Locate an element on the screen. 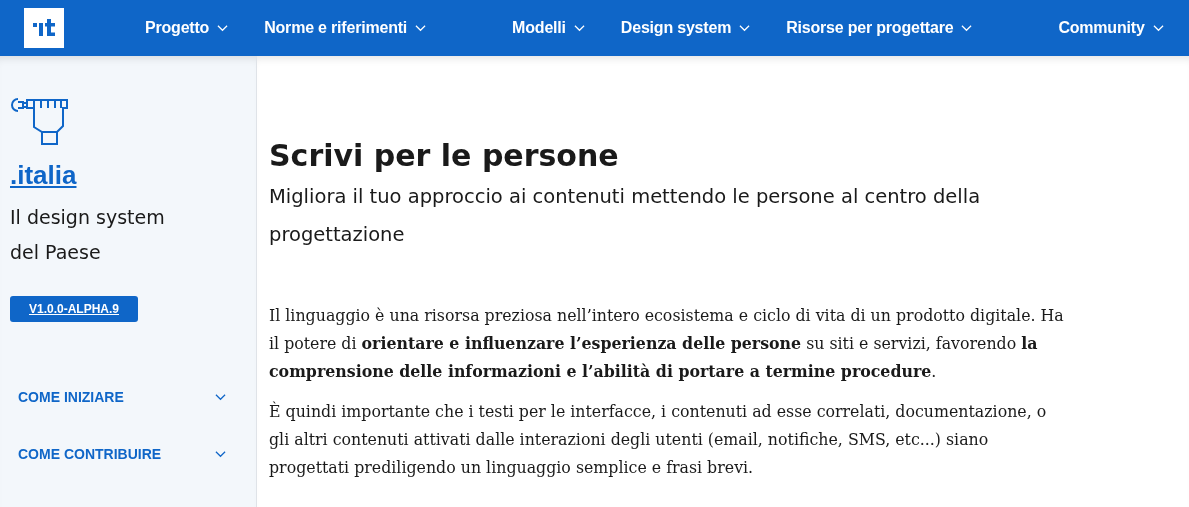 The width and height of the screenshot is (1189, 507). nav-menu-item: Progetto is located at coordinates (187, 28).